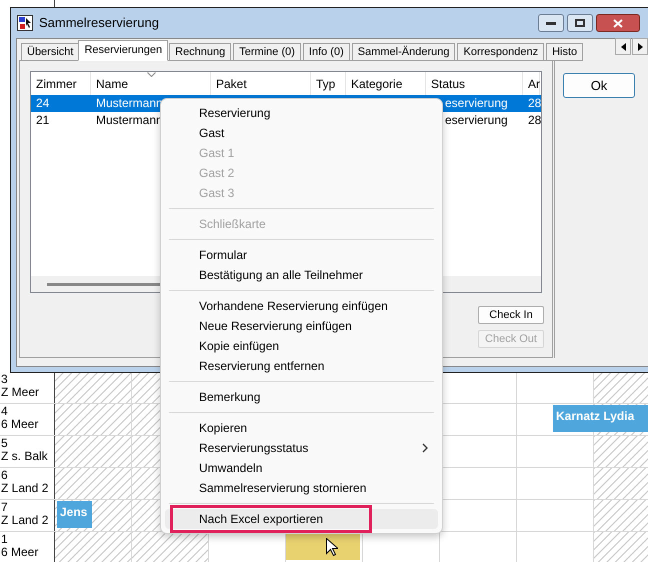 The image size is (648, 562). I want to click on room-number: 6, so click(4, 475).